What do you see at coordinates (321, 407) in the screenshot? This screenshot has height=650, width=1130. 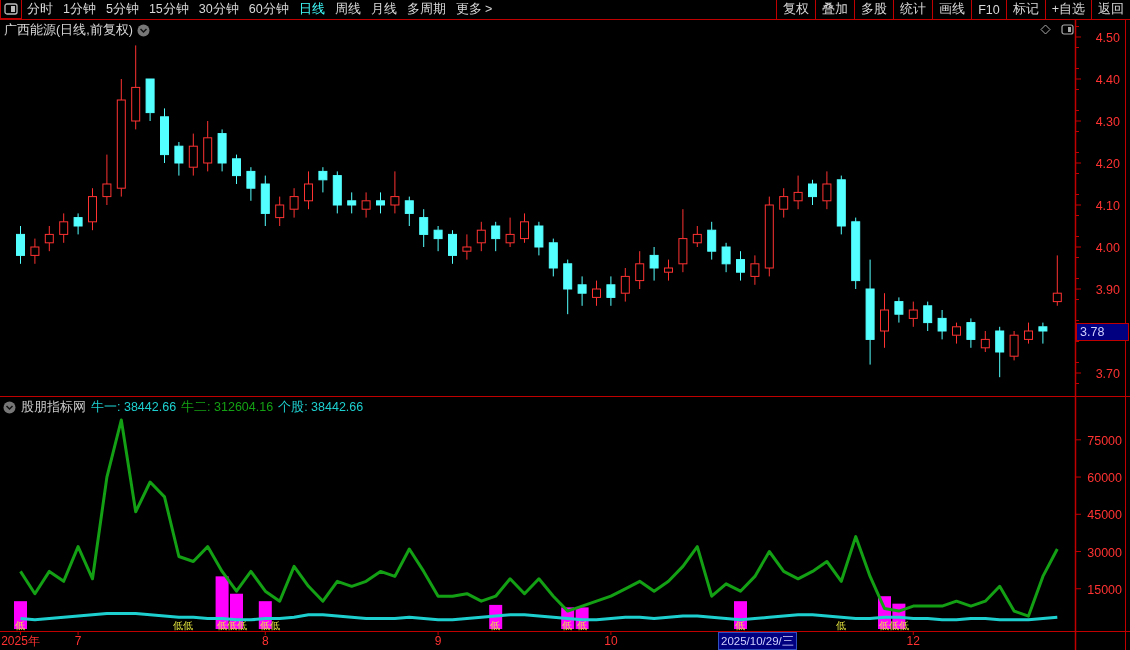 I see `indicator-reading: 个股: 38442.66` at bounding box center [321, 407].